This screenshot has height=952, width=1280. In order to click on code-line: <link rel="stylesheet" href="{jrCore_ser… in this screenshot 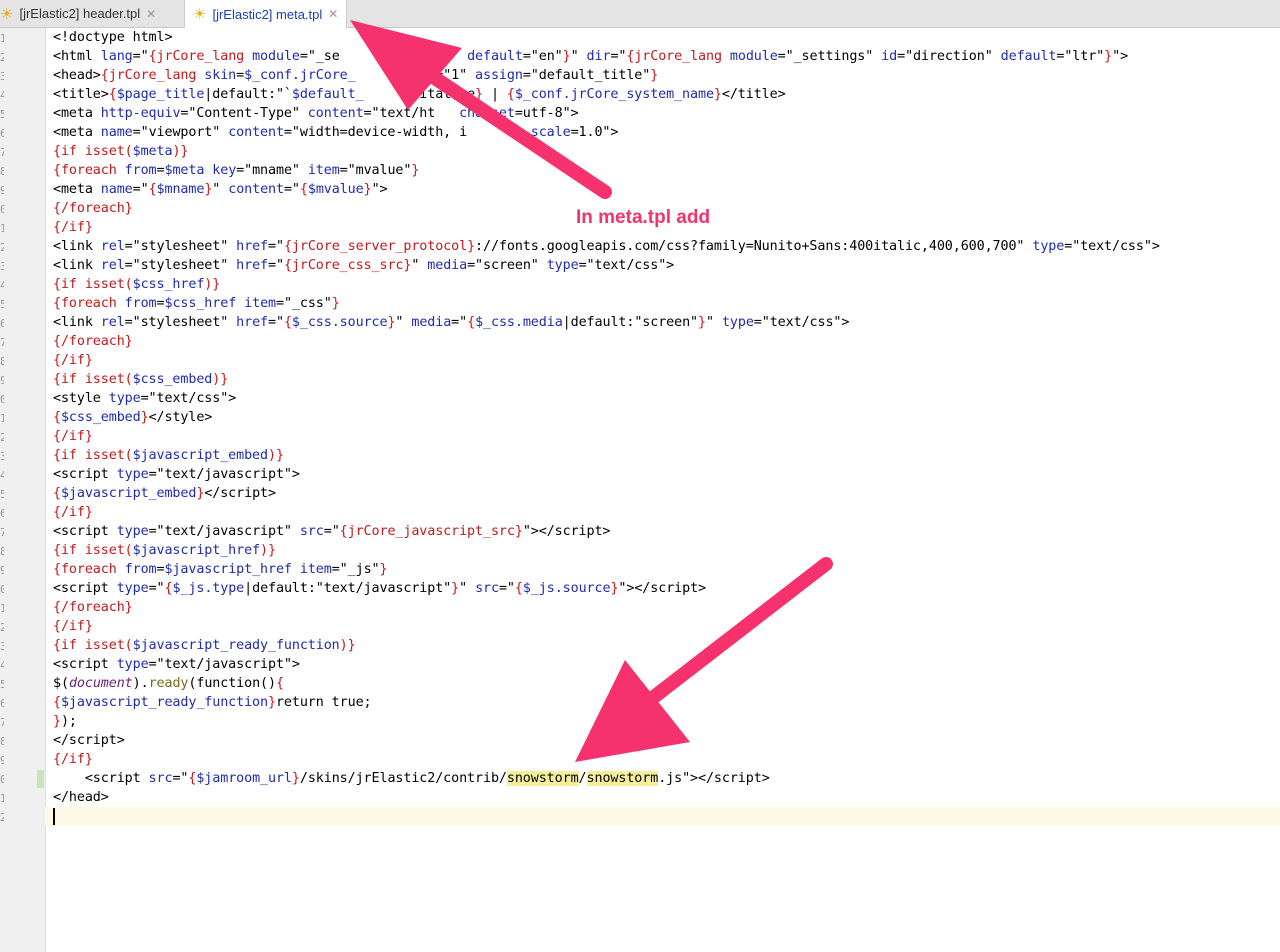, I will do `click(666, 246)`.